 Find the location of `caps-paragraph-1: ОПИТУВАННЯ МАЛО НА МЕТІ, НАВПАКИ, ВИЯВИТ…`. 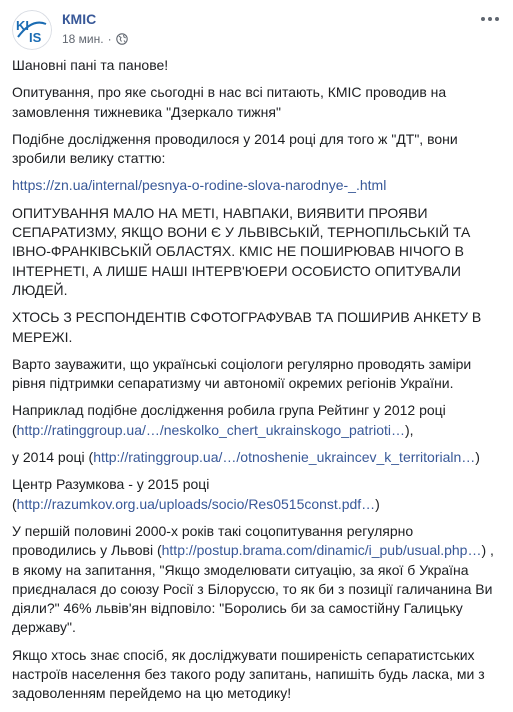

caps-paragraph-1: ОПИТУВАННЯ МАЛО НА МЕТІ, НАВПАКИ, ВИЯВИТ… is located at coordinates (241, 251).